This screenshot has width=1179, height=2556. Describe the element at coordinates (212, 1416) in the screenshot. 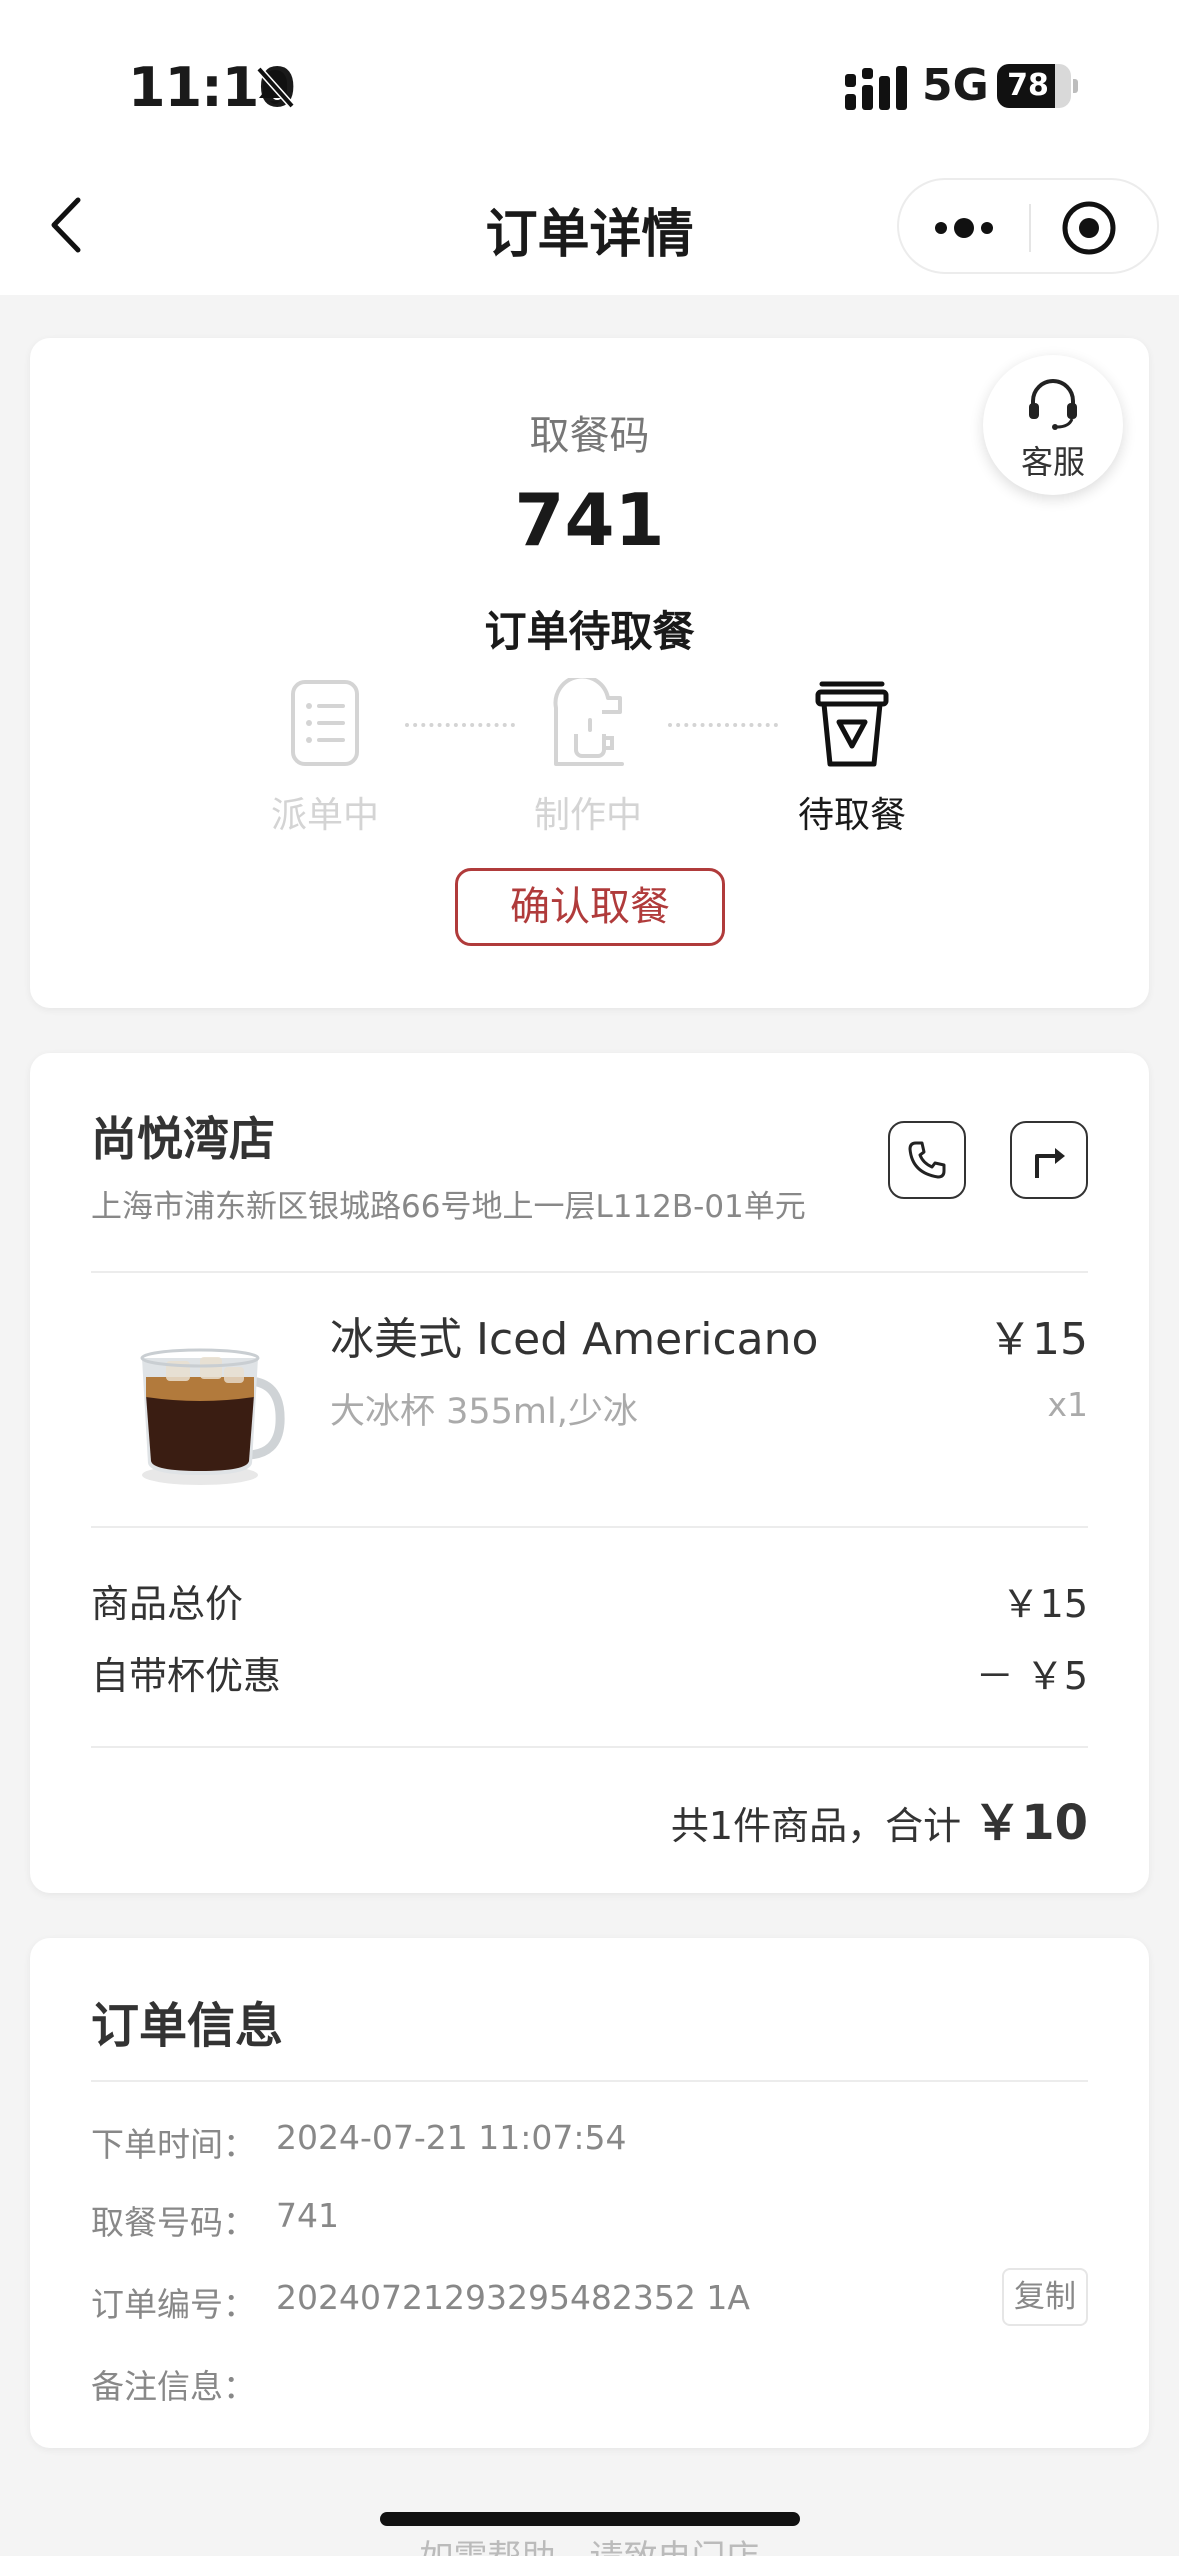

I see `product-image` at that location.